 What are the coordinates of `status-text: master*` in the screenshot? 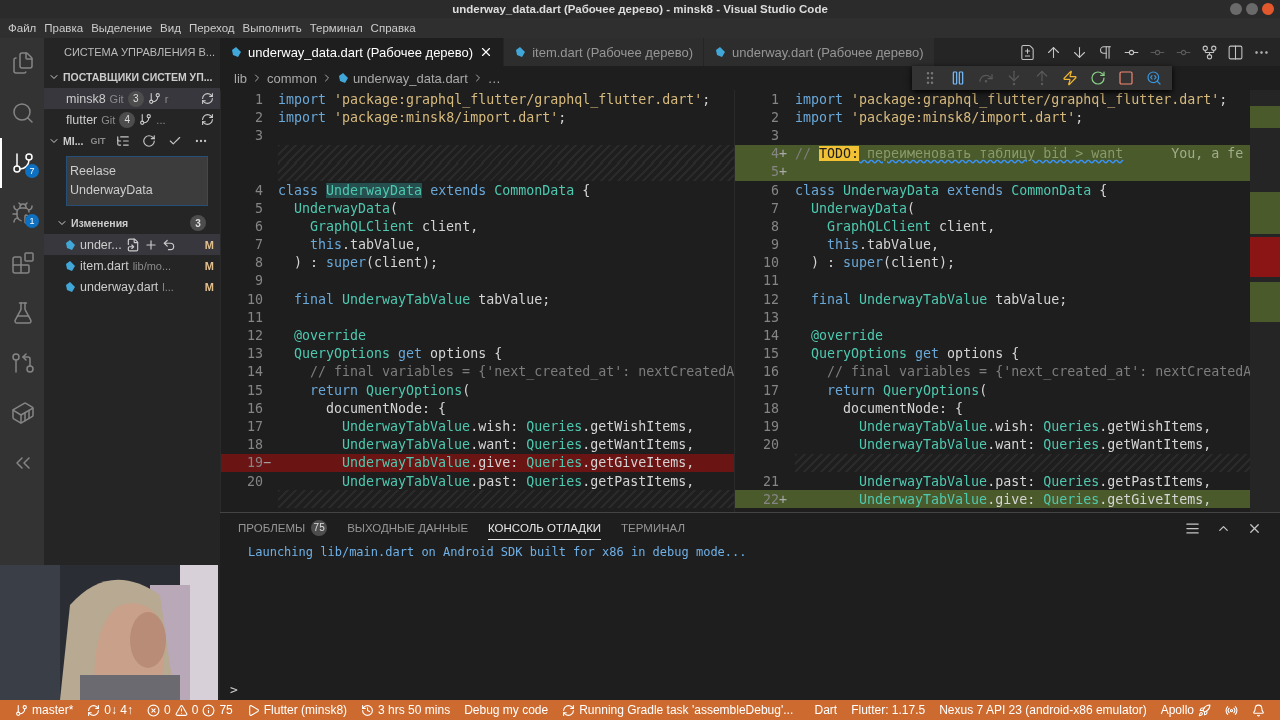 It's located at (53, 710).